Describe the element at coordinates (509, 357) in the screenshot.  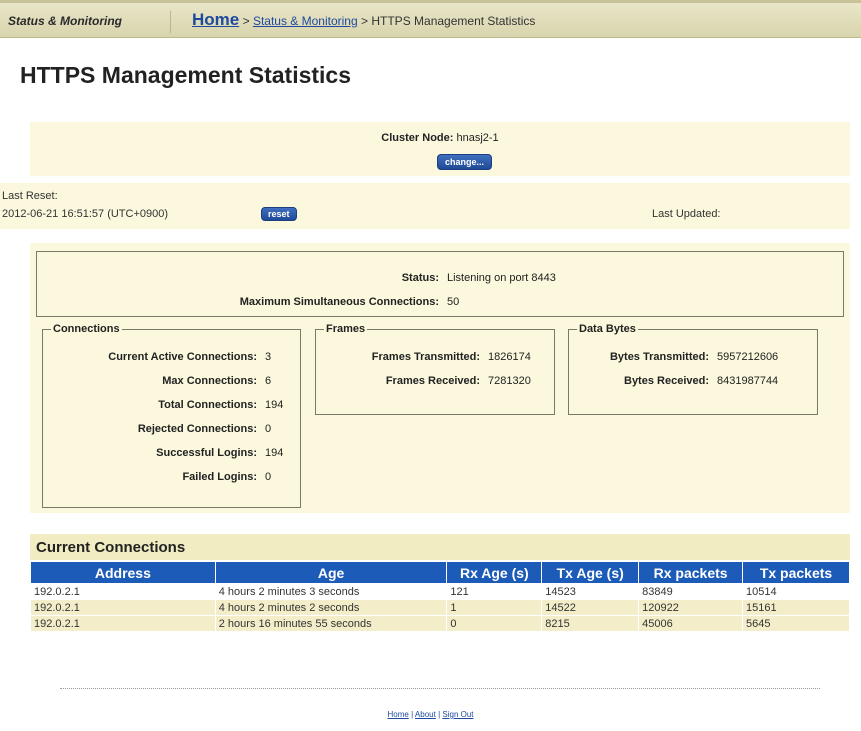
I see `stat-value: 1826174` at that location.